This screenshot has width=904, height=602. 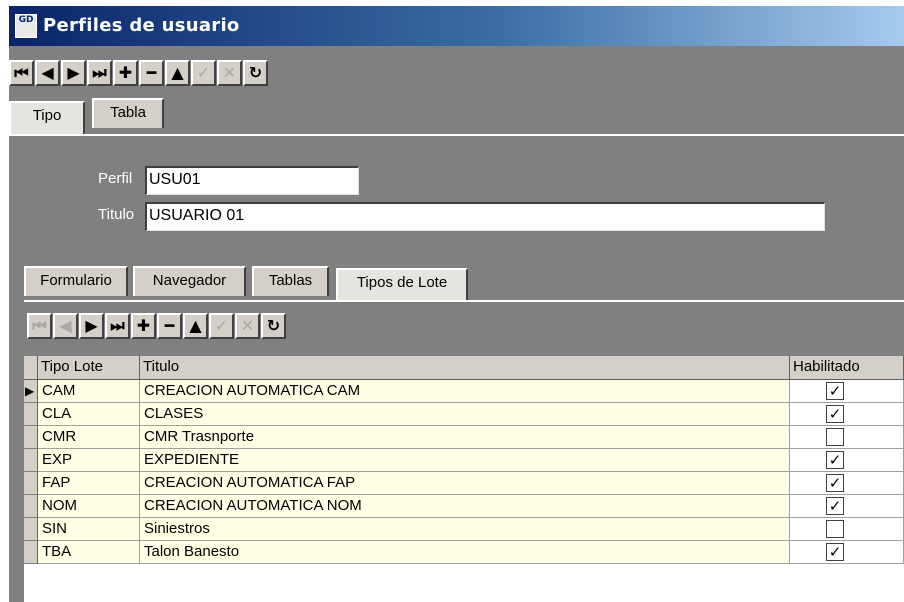 I want to click on table-row: EXP EXPEDIENTE ✓, so click(x=464, y=460).